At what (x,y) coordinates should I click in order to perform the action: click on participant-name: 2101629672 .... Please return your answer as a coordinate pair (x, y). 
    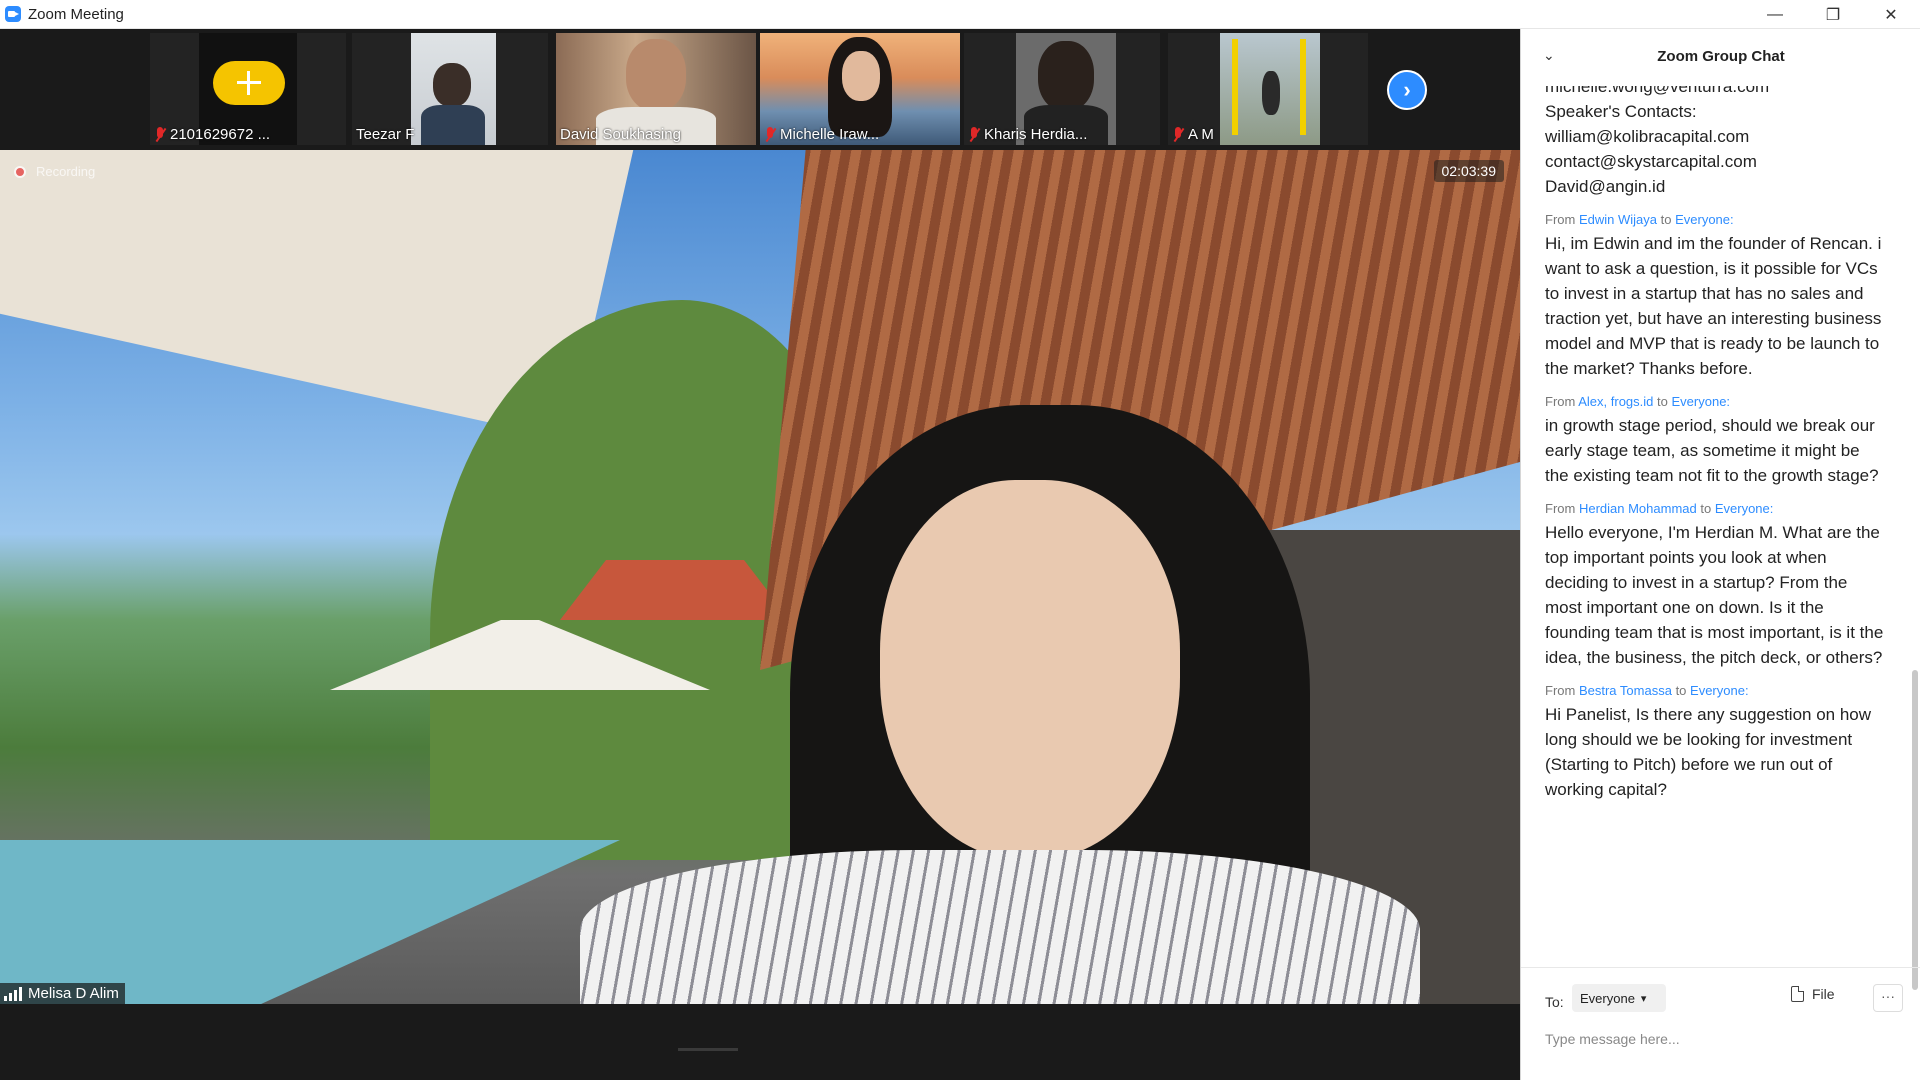
    Looking at the image, I should click on (212, 134).